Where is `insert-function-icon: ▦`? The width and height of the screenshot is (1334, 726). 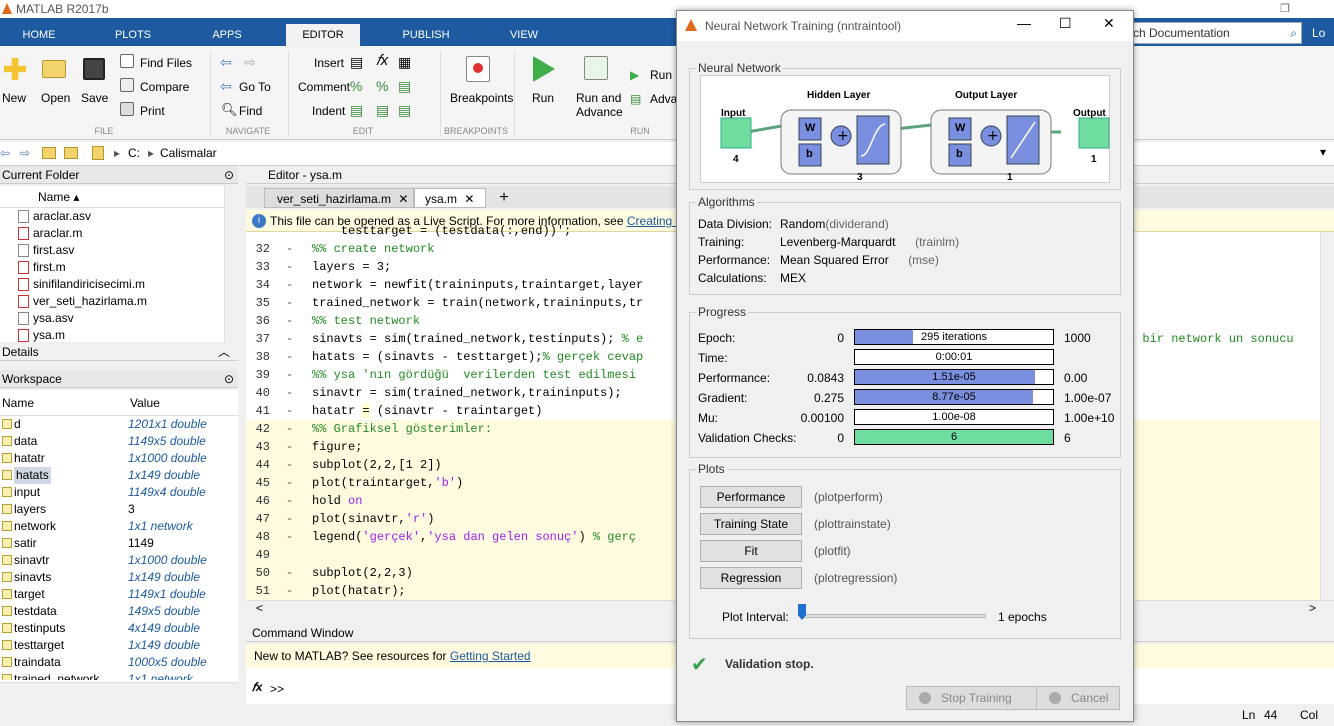 insert-function-icon: ▦ is located at coordinates (404, 62).